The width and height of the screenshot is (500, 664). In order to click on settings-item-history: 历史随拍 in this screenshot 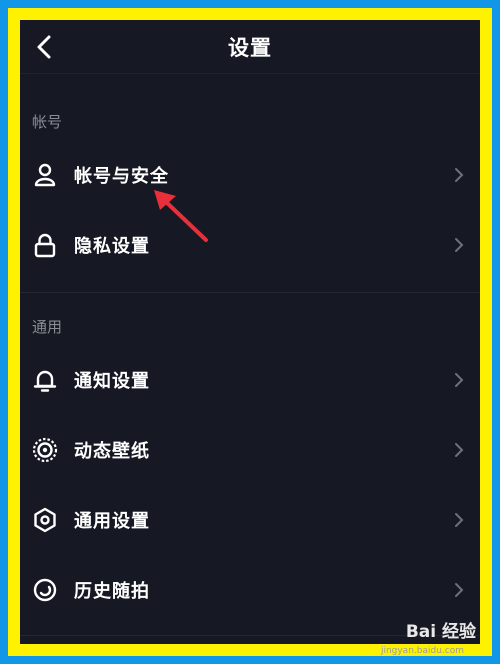, I will do `click(250, 590)`.